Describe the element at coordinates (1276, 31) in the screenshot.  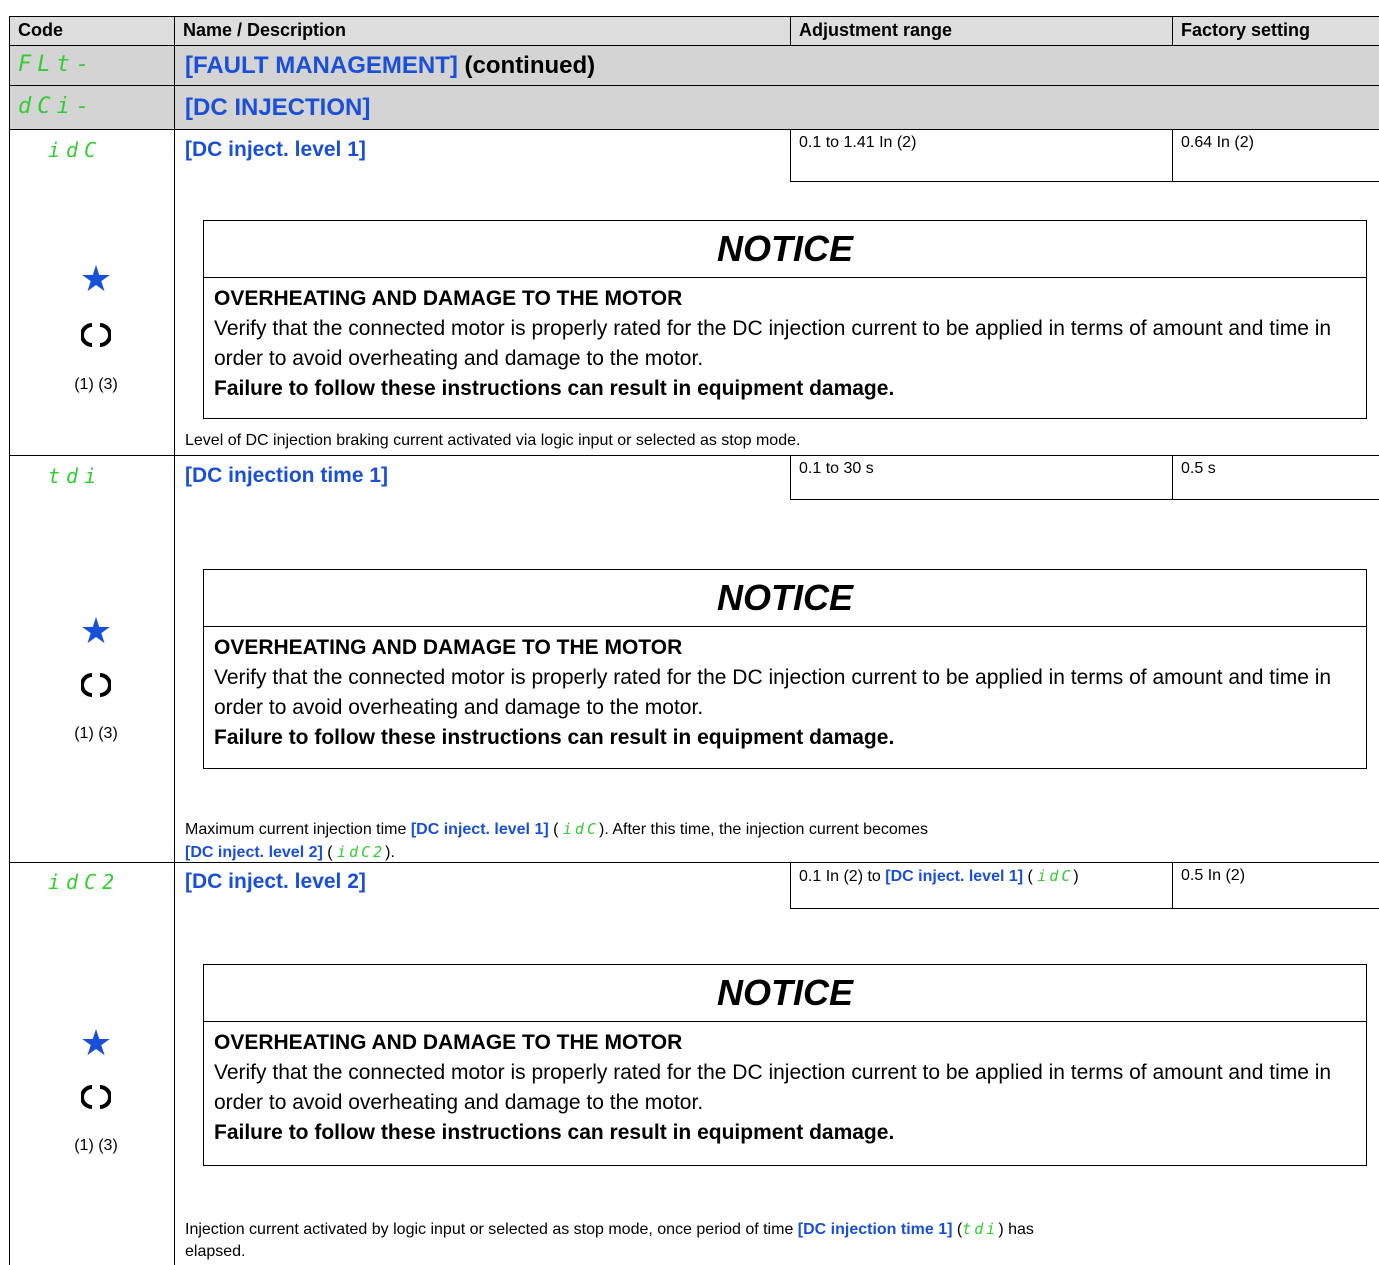
I see `header-factory: Factory setting` at that location.